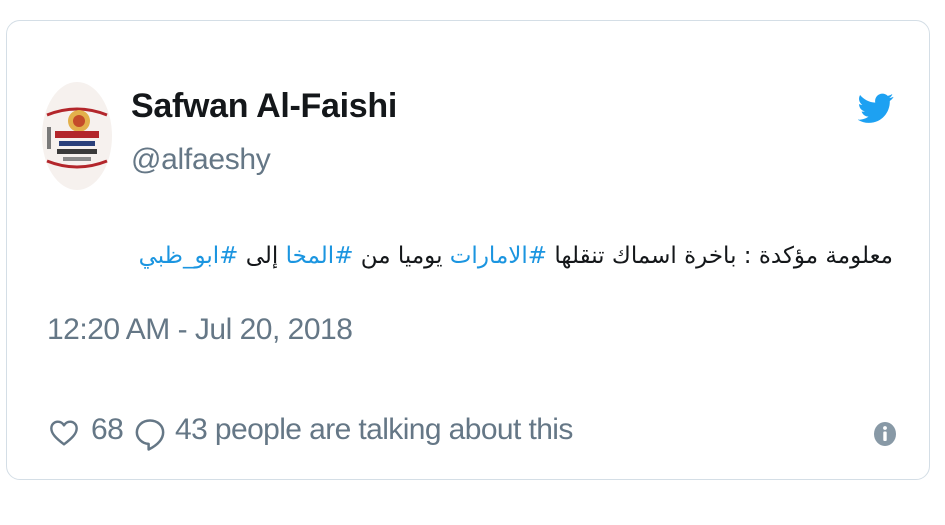 The image size is (945, 525). Describe the element at coordinates (150, 435) in the screenshot. I see `reply-bubble-icon` at that location.